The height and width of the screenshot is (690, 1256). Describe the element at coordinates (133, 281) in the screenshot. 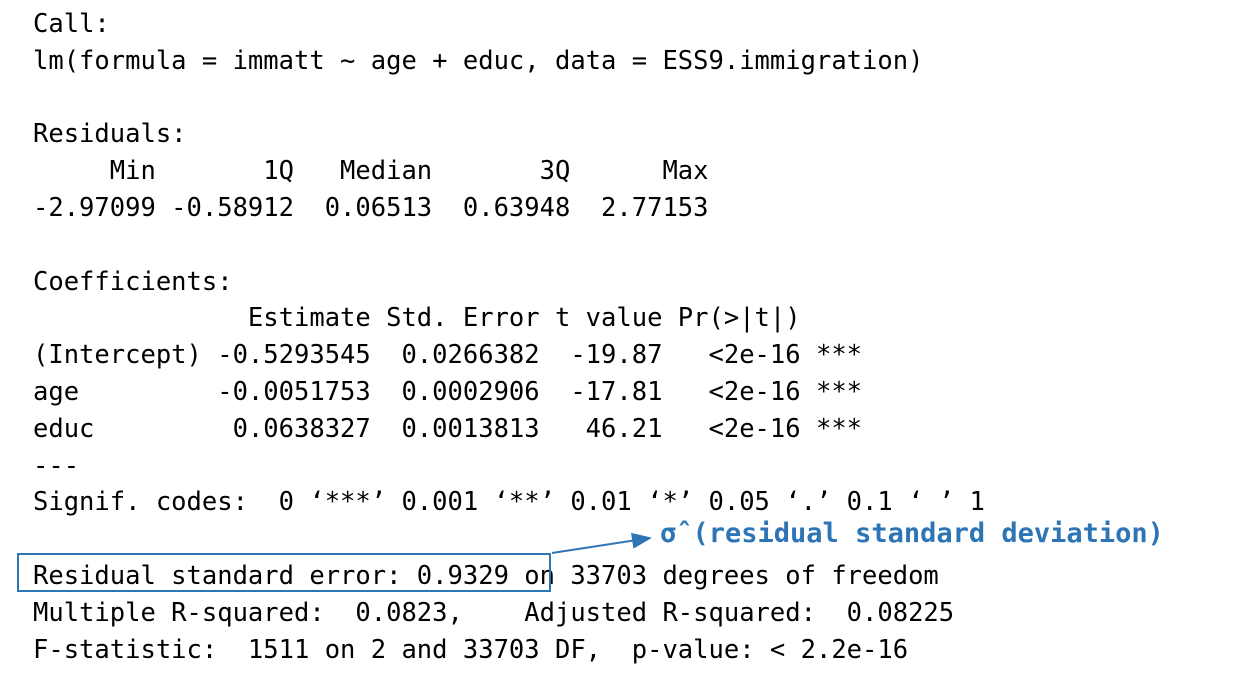

I see `coefficients-header: Coefficients:` at that location.